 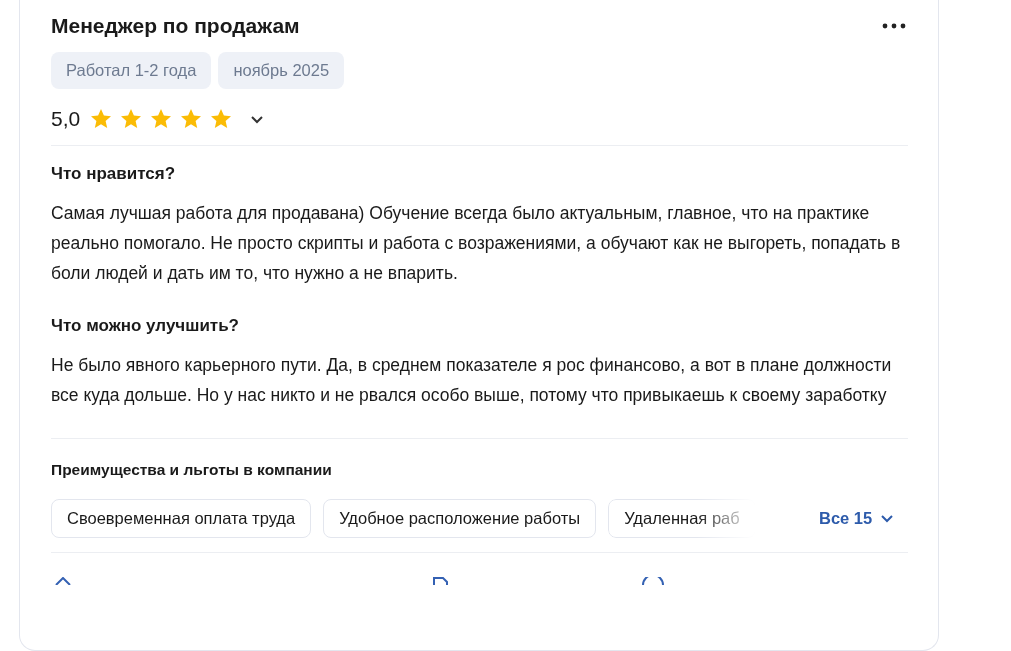 I want to click on rating-score: 5,0, so click(x=66, y=119).